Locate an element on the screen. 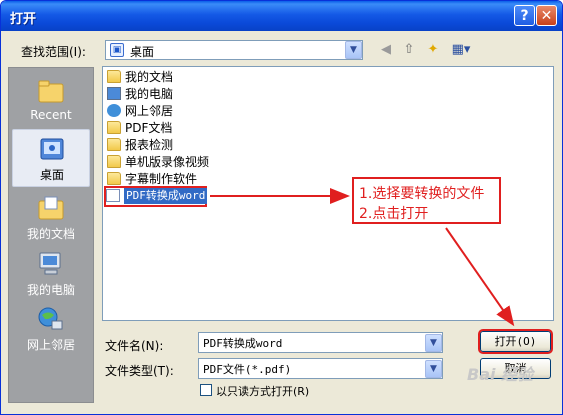 The image size is (563, 415). filetype-label: 文件类型(T): is located at coordinates (139, 371).